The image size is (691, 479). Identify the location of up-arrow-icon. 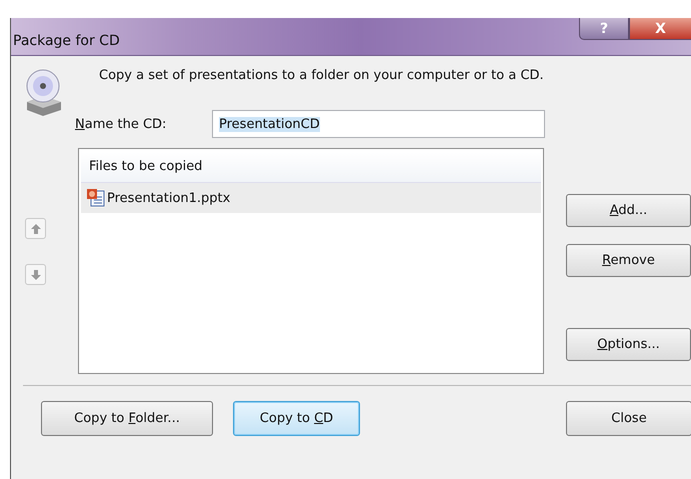
(36, 228).